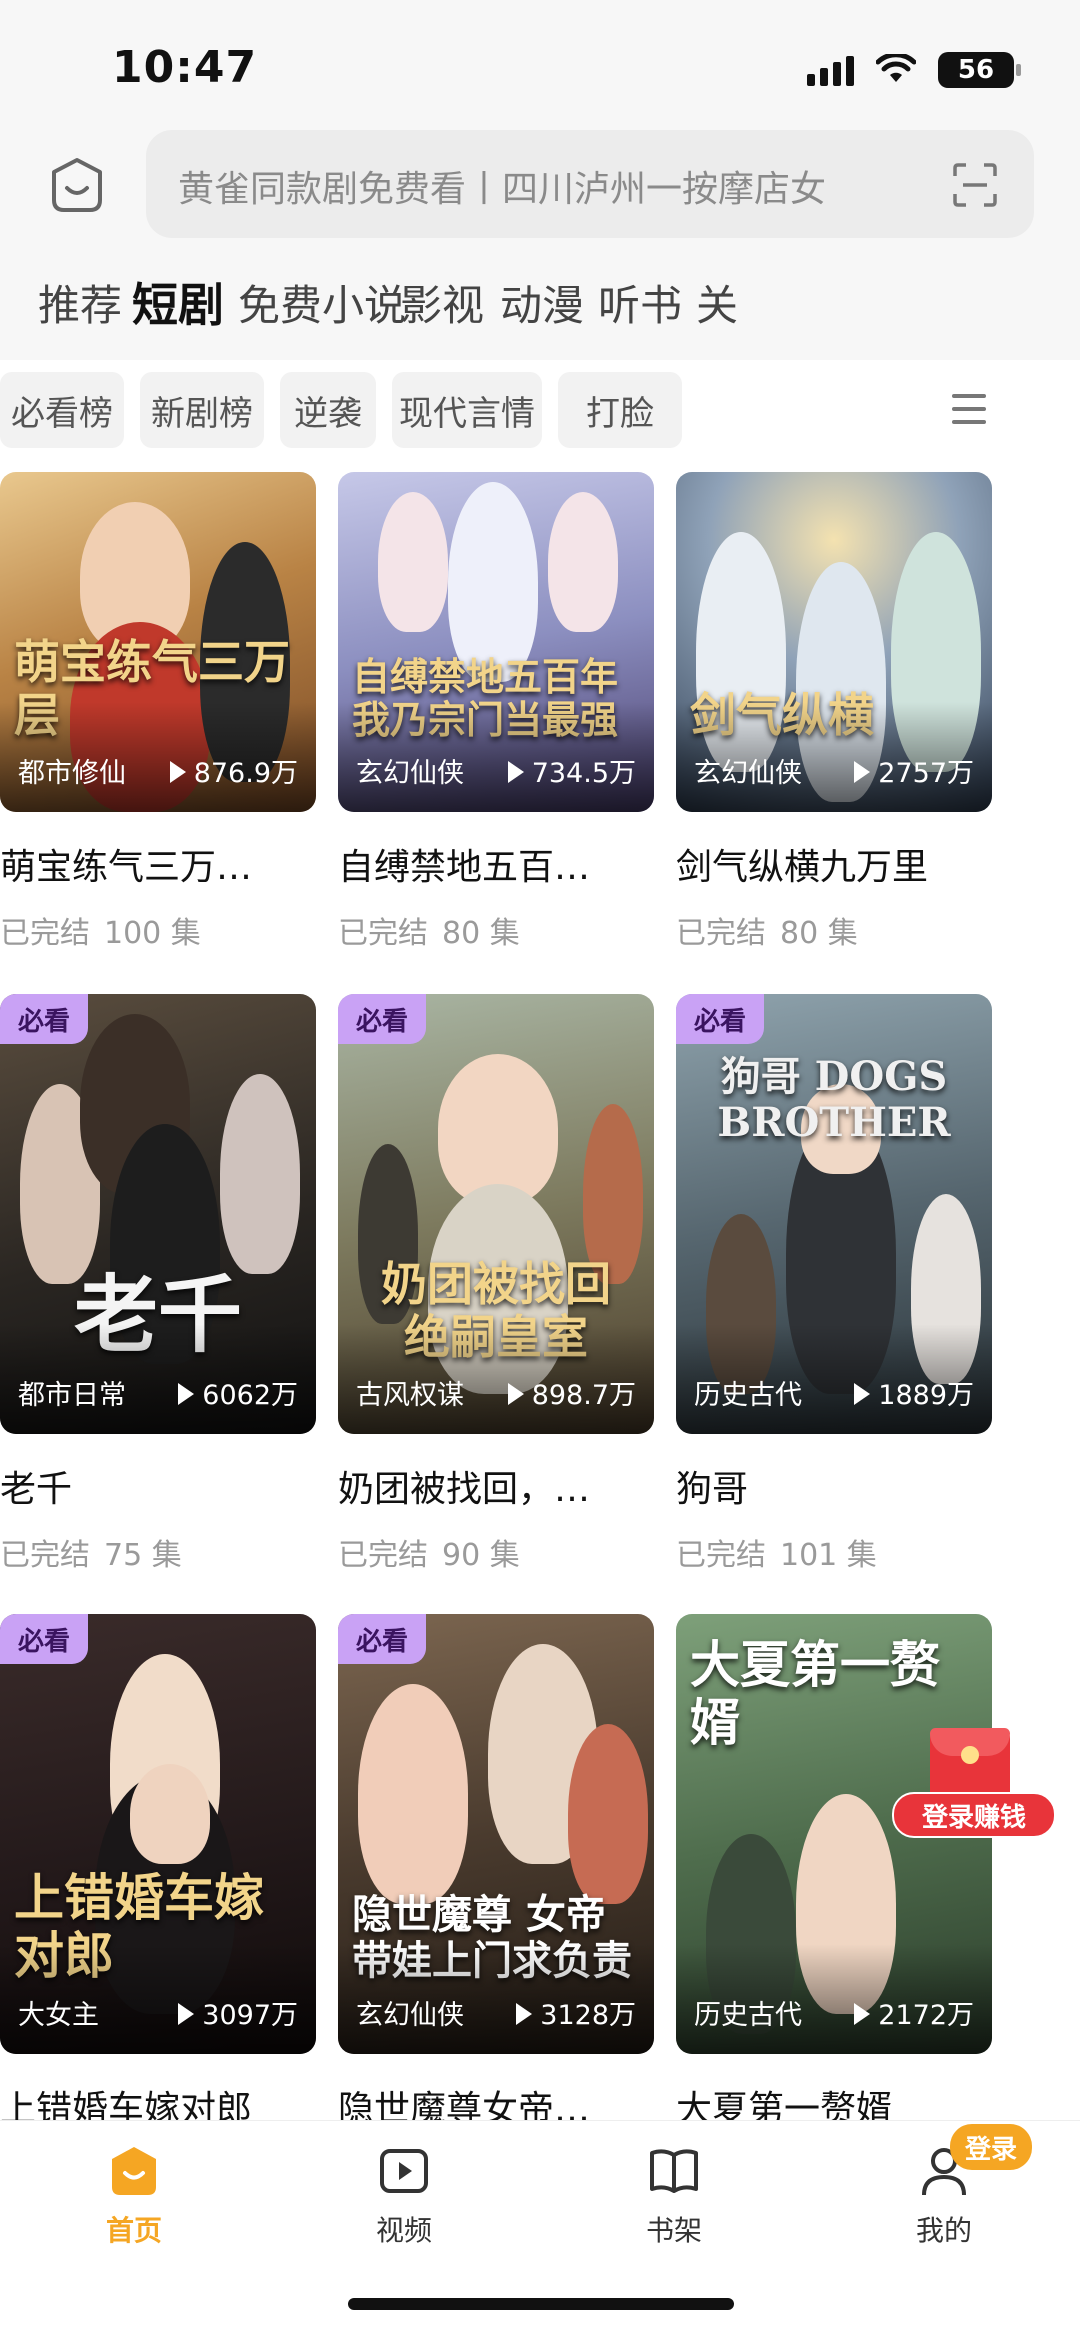  What do you see at coordinates (158, 642) in the screenshot?
I see `drama-poster: 萌宝练气三万层 都市修仙 876.9万` at bounding box center [158, 642].